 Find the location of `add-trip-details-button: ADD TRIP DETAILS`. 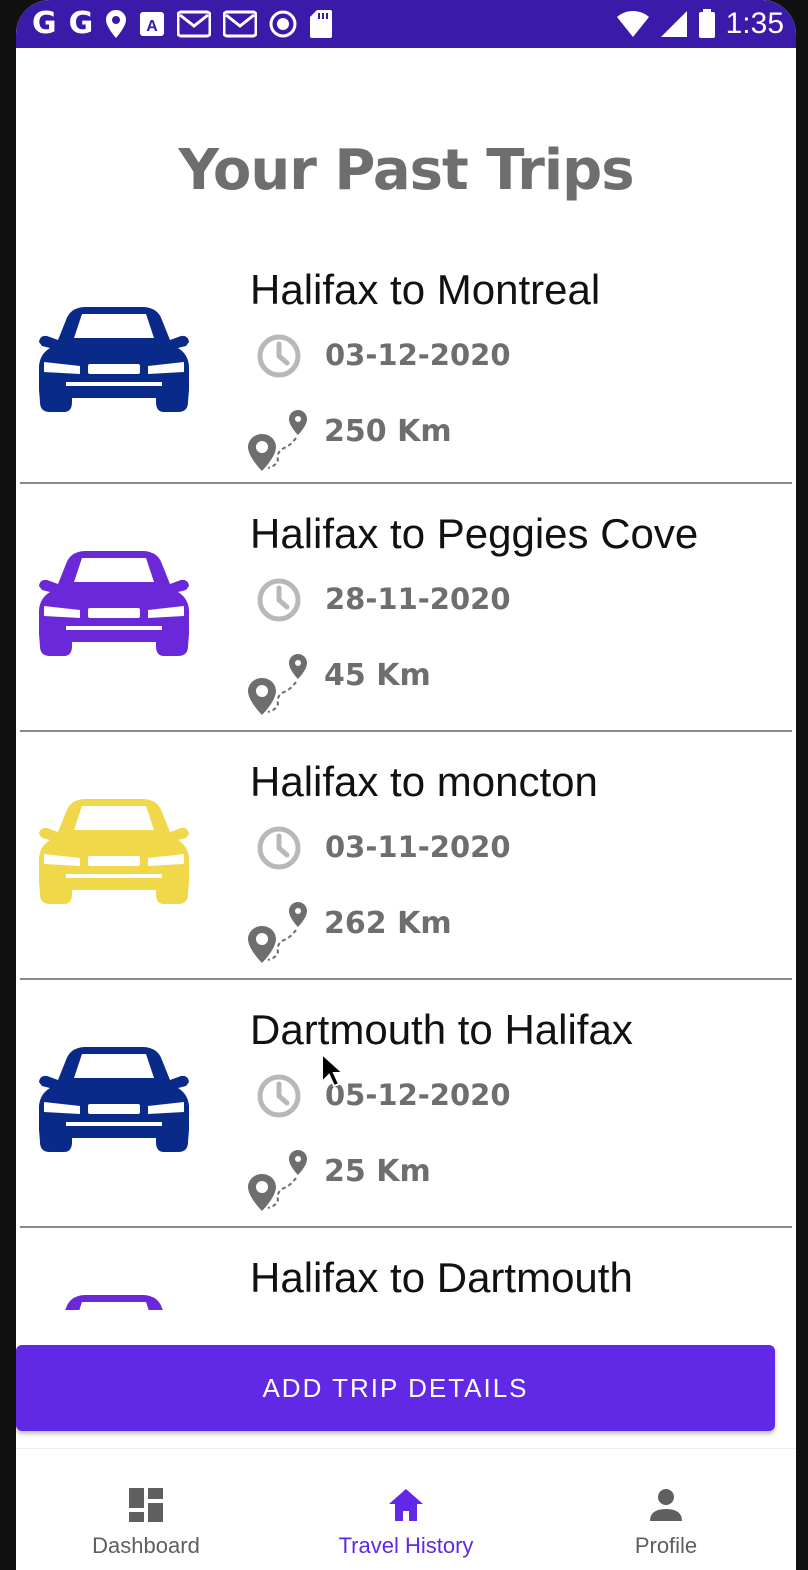

add-trip-details-button: ADD TRIP DETAILS is located at coordinates (395, 1388).